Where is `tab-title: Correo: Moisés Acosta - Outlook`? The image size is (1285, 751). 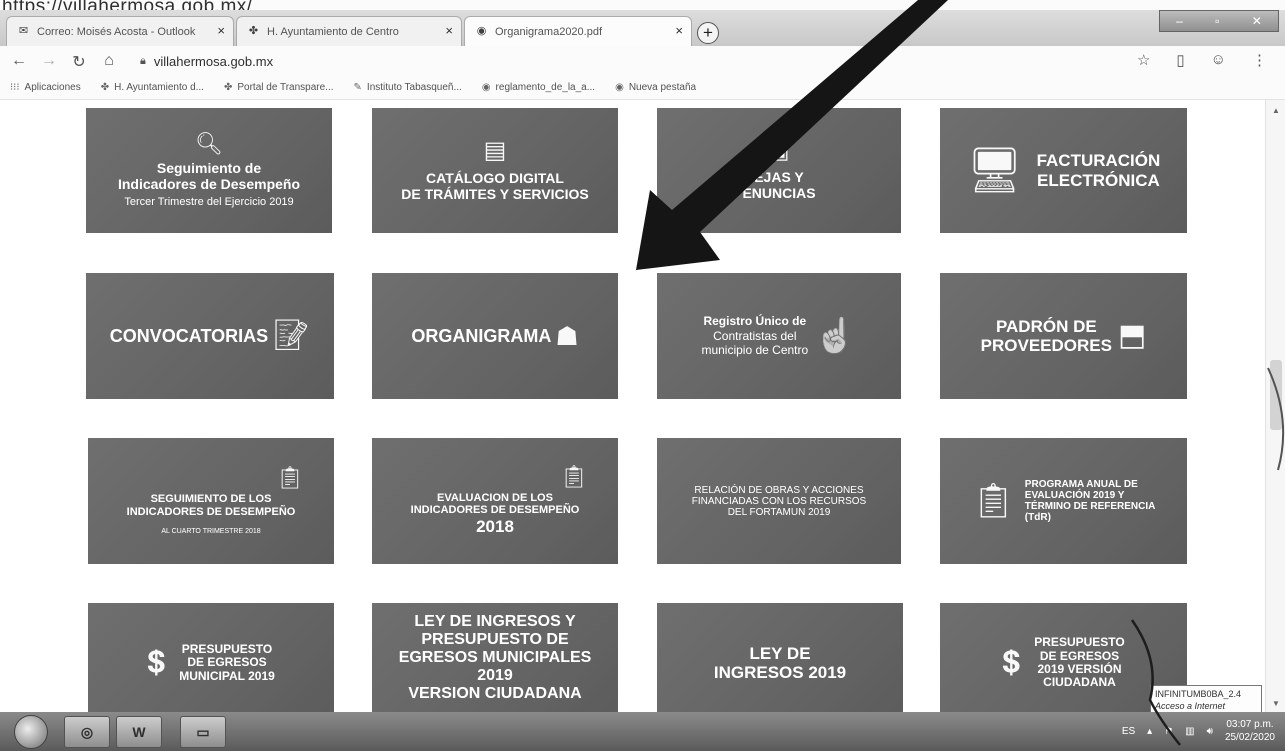 tab-title: Correo: Moisés Acosta - Outlook is located at coordinates (116, 31).